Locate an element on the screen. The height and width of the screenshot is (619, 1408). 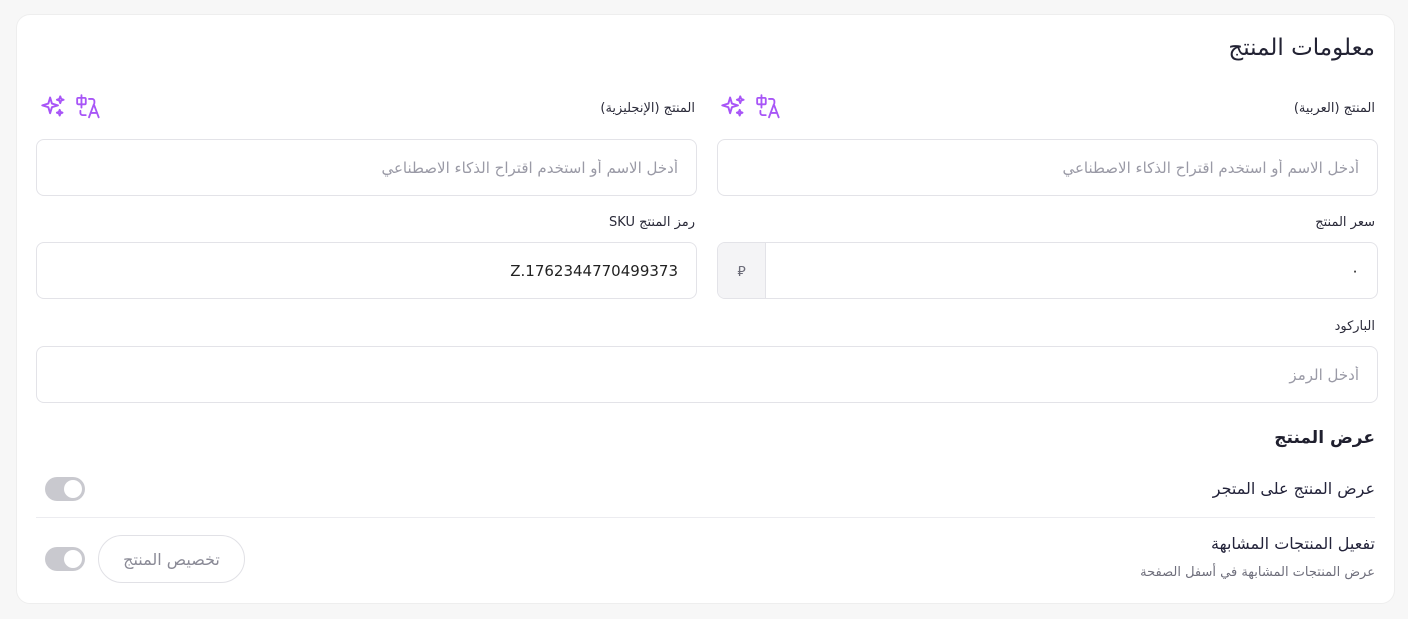
product-name-ar-label: المنتج (العربية) is located at coordinates (1334, 108).